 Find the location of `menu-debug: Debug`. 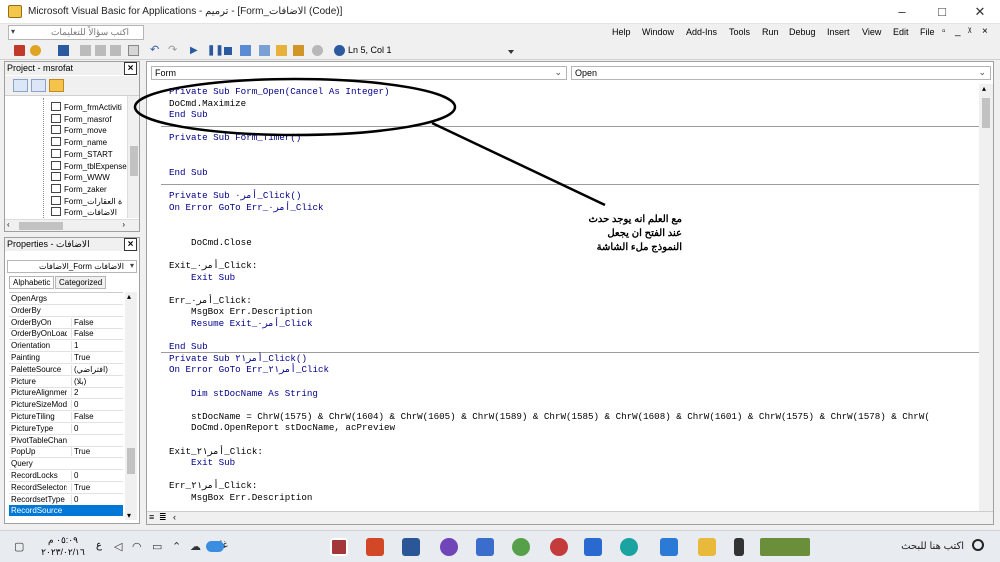

menu-debug: Debug is located at coordinates (802, 32).